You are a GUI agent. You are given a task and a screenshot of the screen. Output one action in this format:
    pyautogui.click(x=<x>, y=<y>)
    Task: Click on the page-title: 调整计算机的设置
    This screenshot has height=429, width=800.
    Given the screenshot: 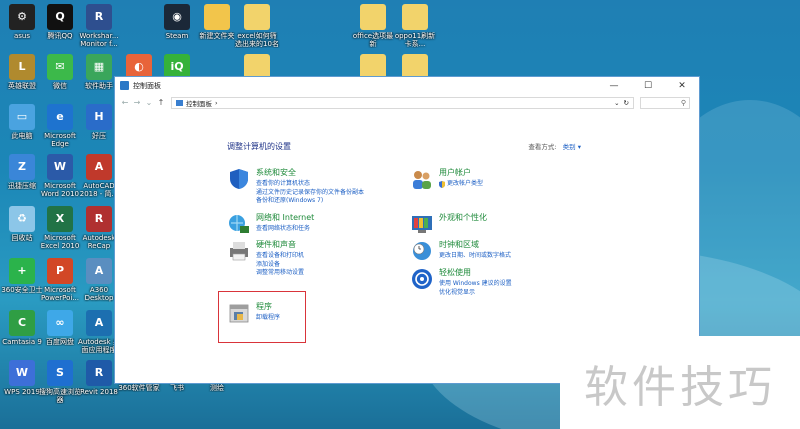 What is the action you would take?
    pyautogui.click(x=259, y=146)
    